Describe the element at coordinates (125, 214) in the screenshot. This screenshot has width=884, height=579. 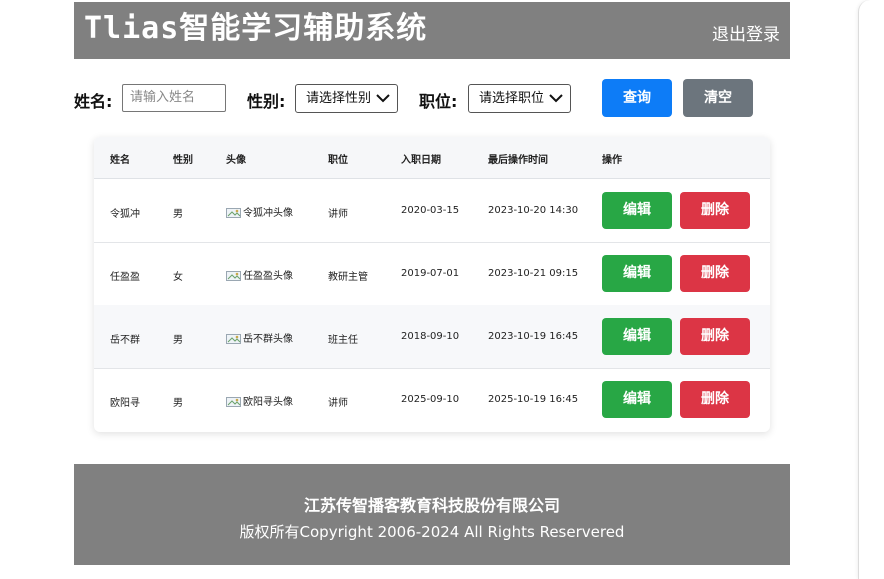
I see `cell-name: 令狐冲` at that location.